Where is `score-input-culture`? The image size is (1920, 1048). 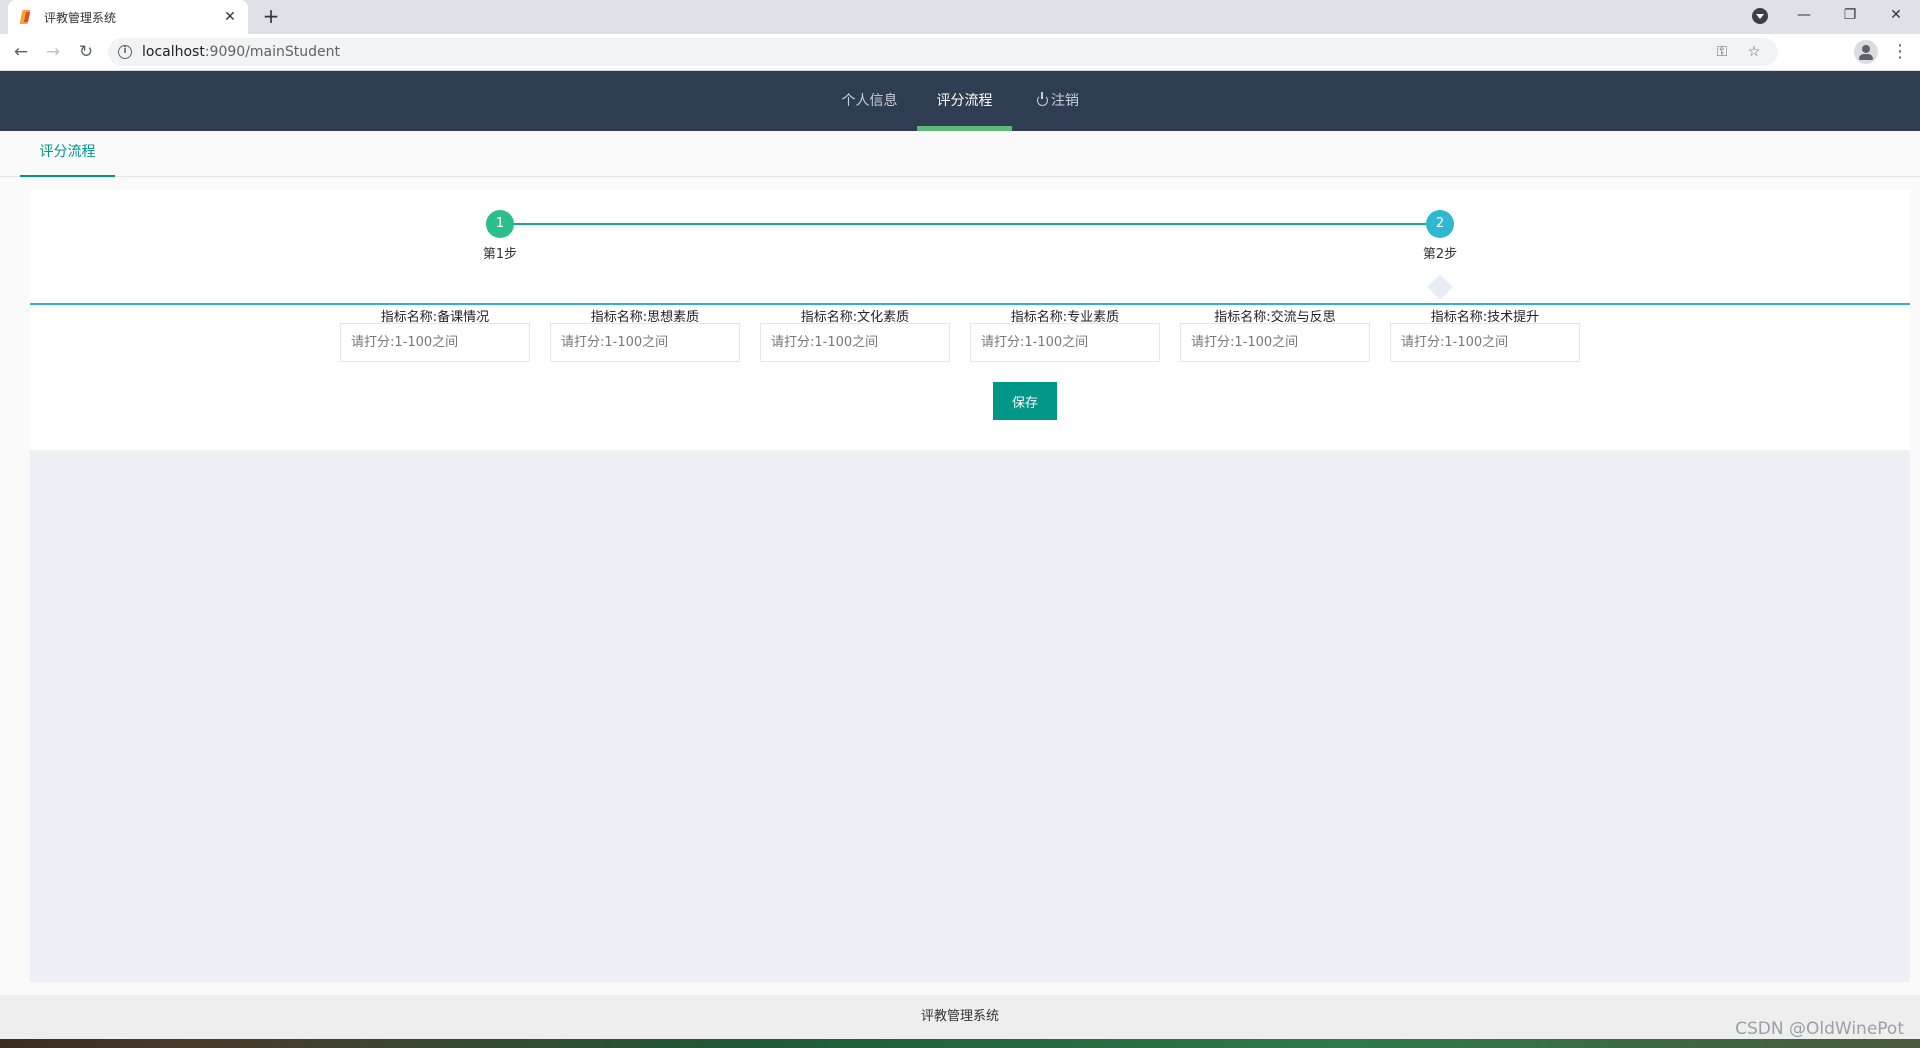
score-input-culture is located at coordinates (855, 342).